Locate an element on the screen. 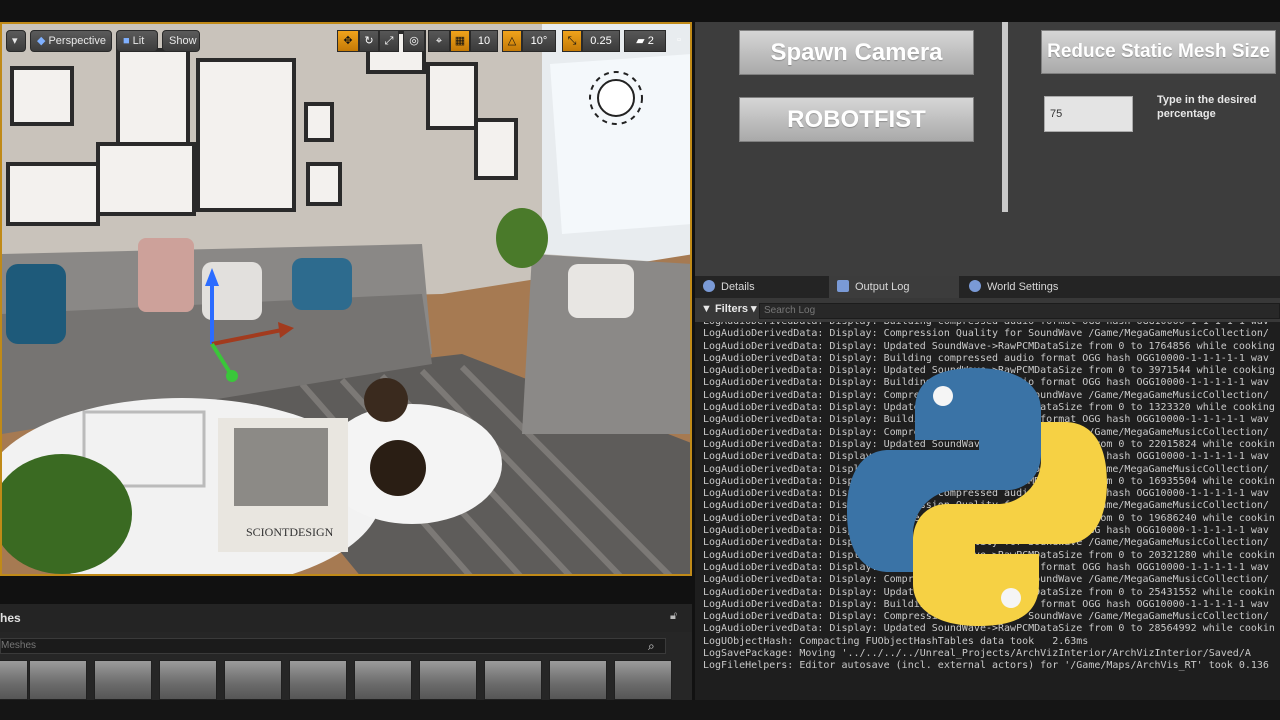 The image size is (1280, 720). grid-snap-value: 10 is located at coordinates (484, 41).